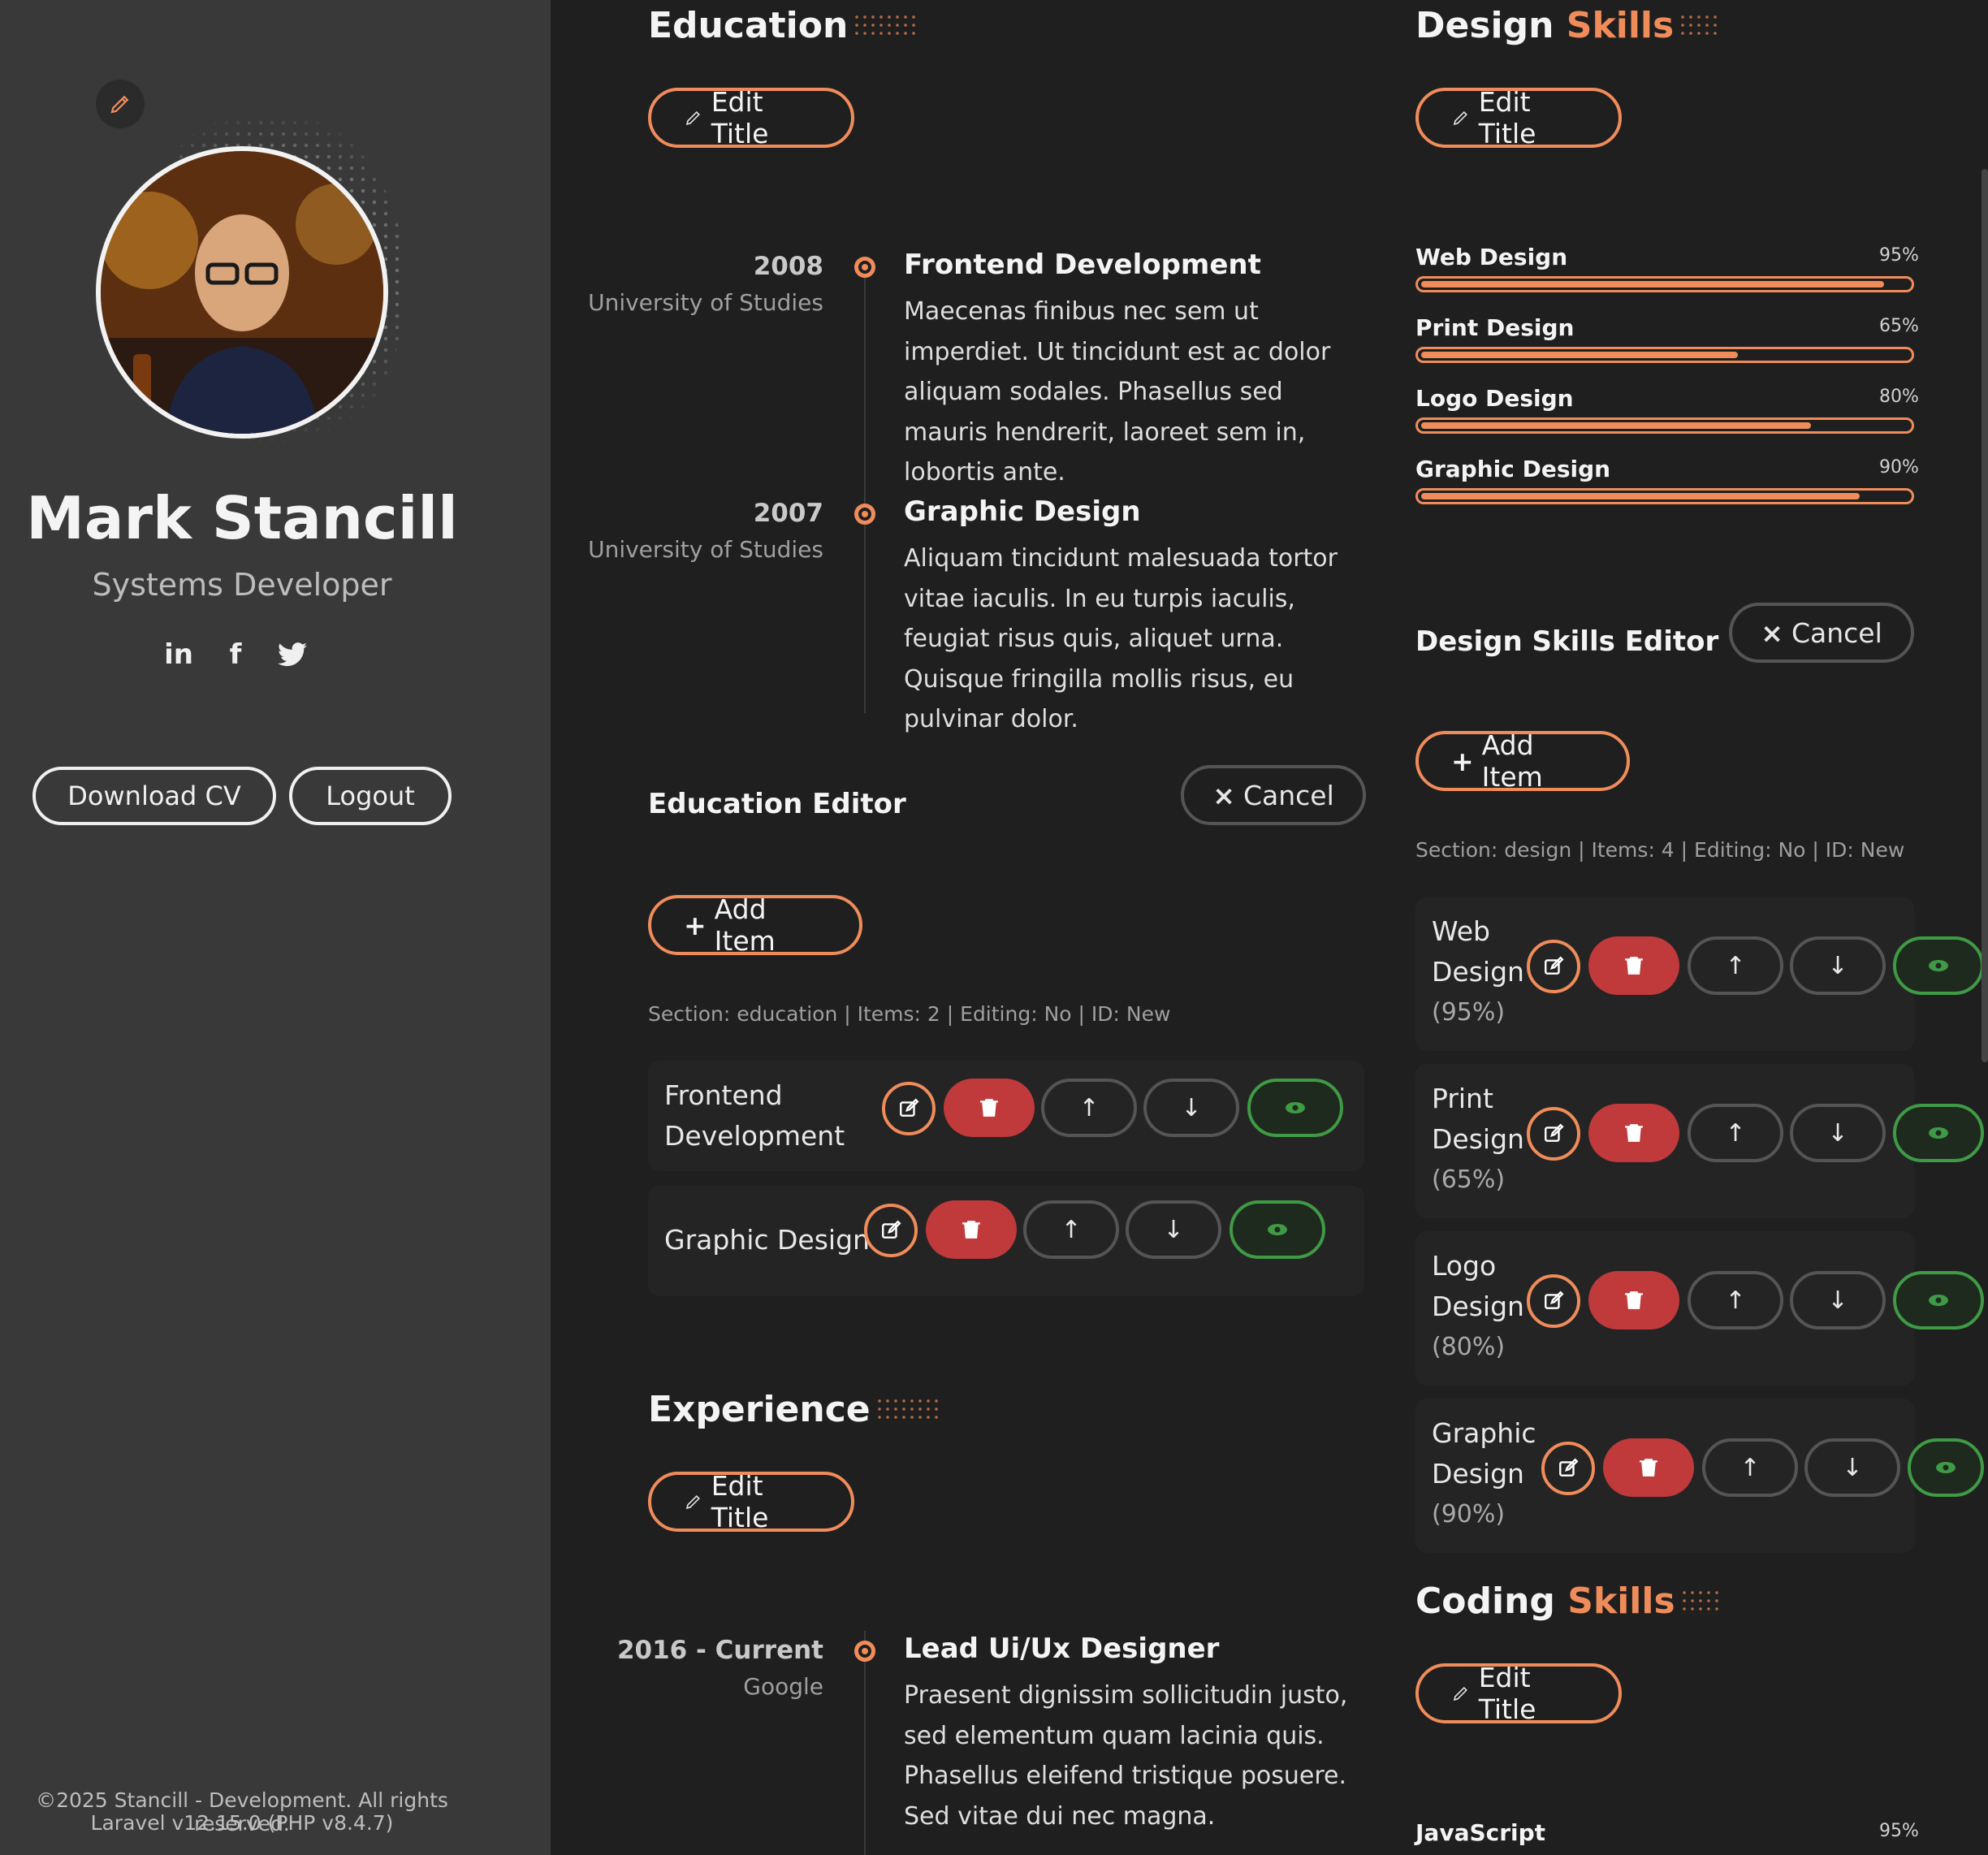 This screenshot has height=1855, width=1988. I want to click on skill-percent: 80%, so click(1899, 397).